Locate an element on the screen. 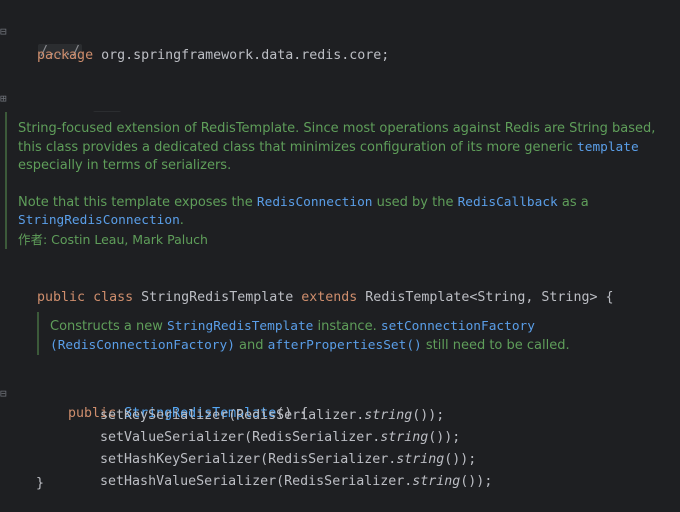 This screenshot has height=512, width=680. fold-icon: ⊞ is located at coordinates (3, 99).